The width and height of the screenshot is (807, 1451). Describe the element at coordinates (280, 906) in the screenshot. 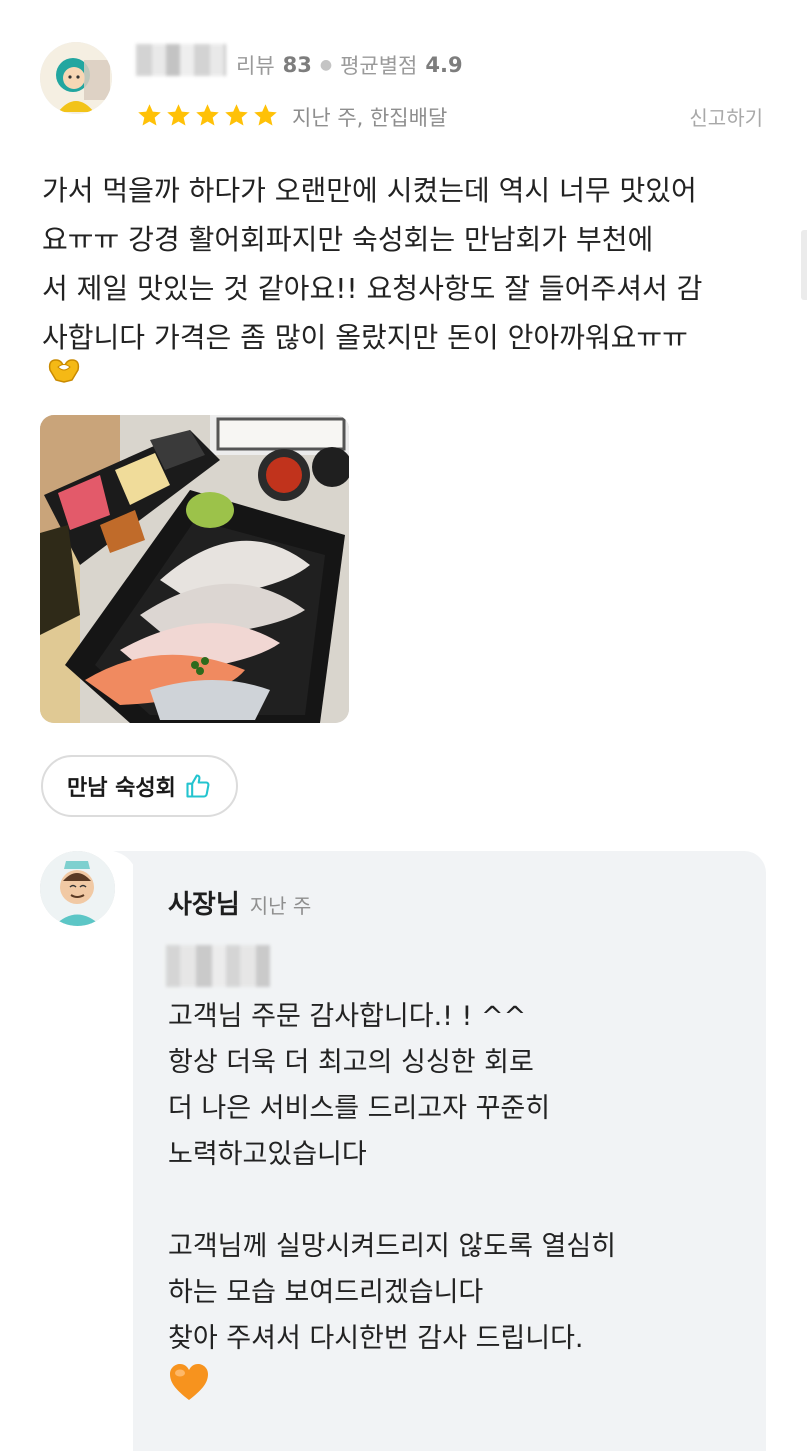

I see `owner-reply-time: 지난 주` at that location.